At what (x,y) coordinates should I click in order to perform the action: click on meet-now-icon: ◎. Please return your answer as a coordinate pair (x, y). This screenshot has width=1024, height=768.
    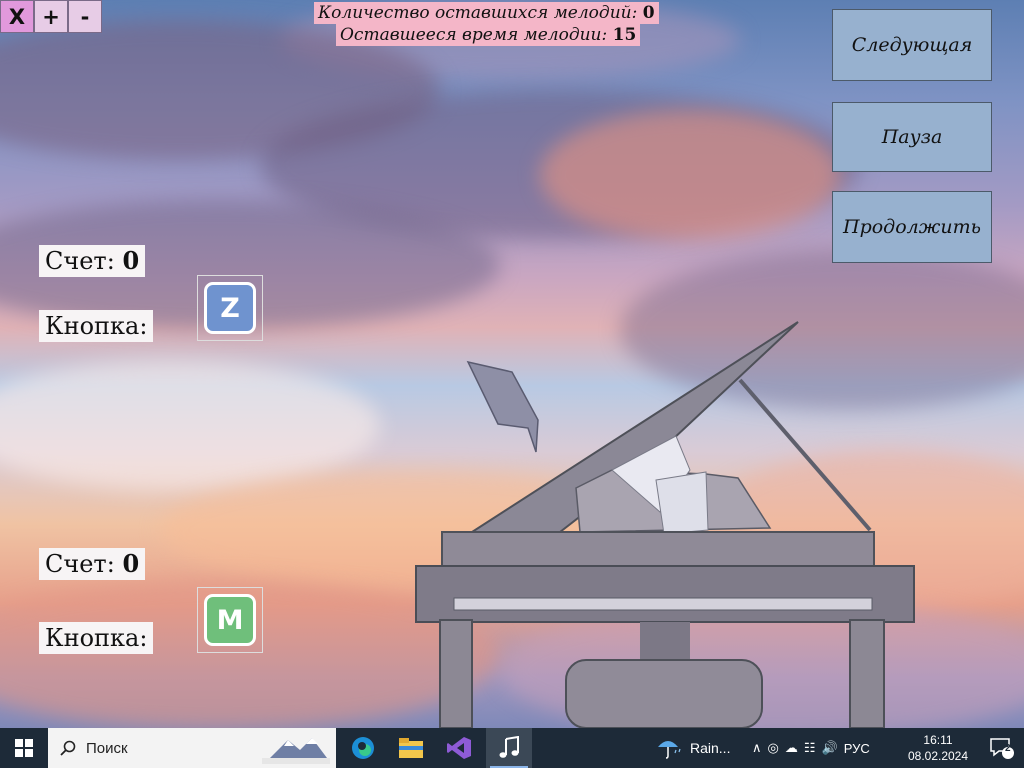
    Looking at the image, I should click on (773, 748).